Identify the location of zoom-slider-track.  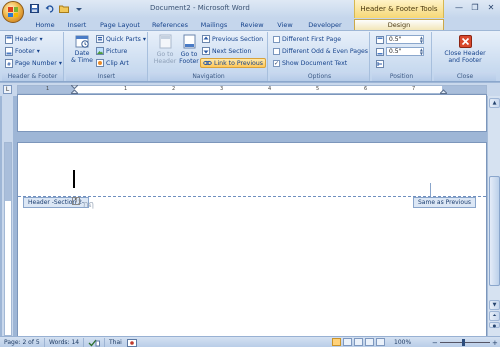
(465, 342).